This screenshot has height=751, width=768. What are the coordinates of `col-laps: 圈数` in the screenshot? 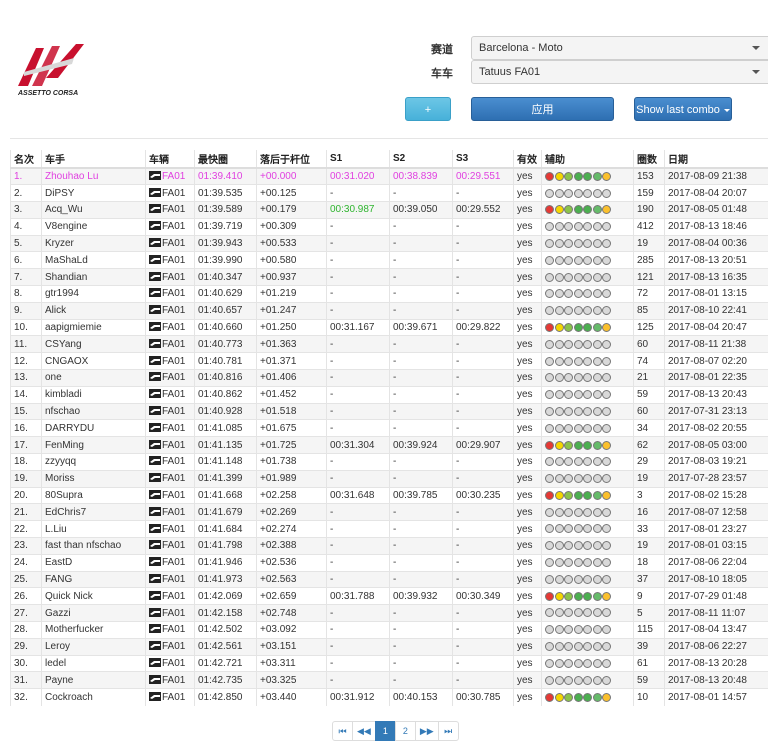 It's located at (649, 159).